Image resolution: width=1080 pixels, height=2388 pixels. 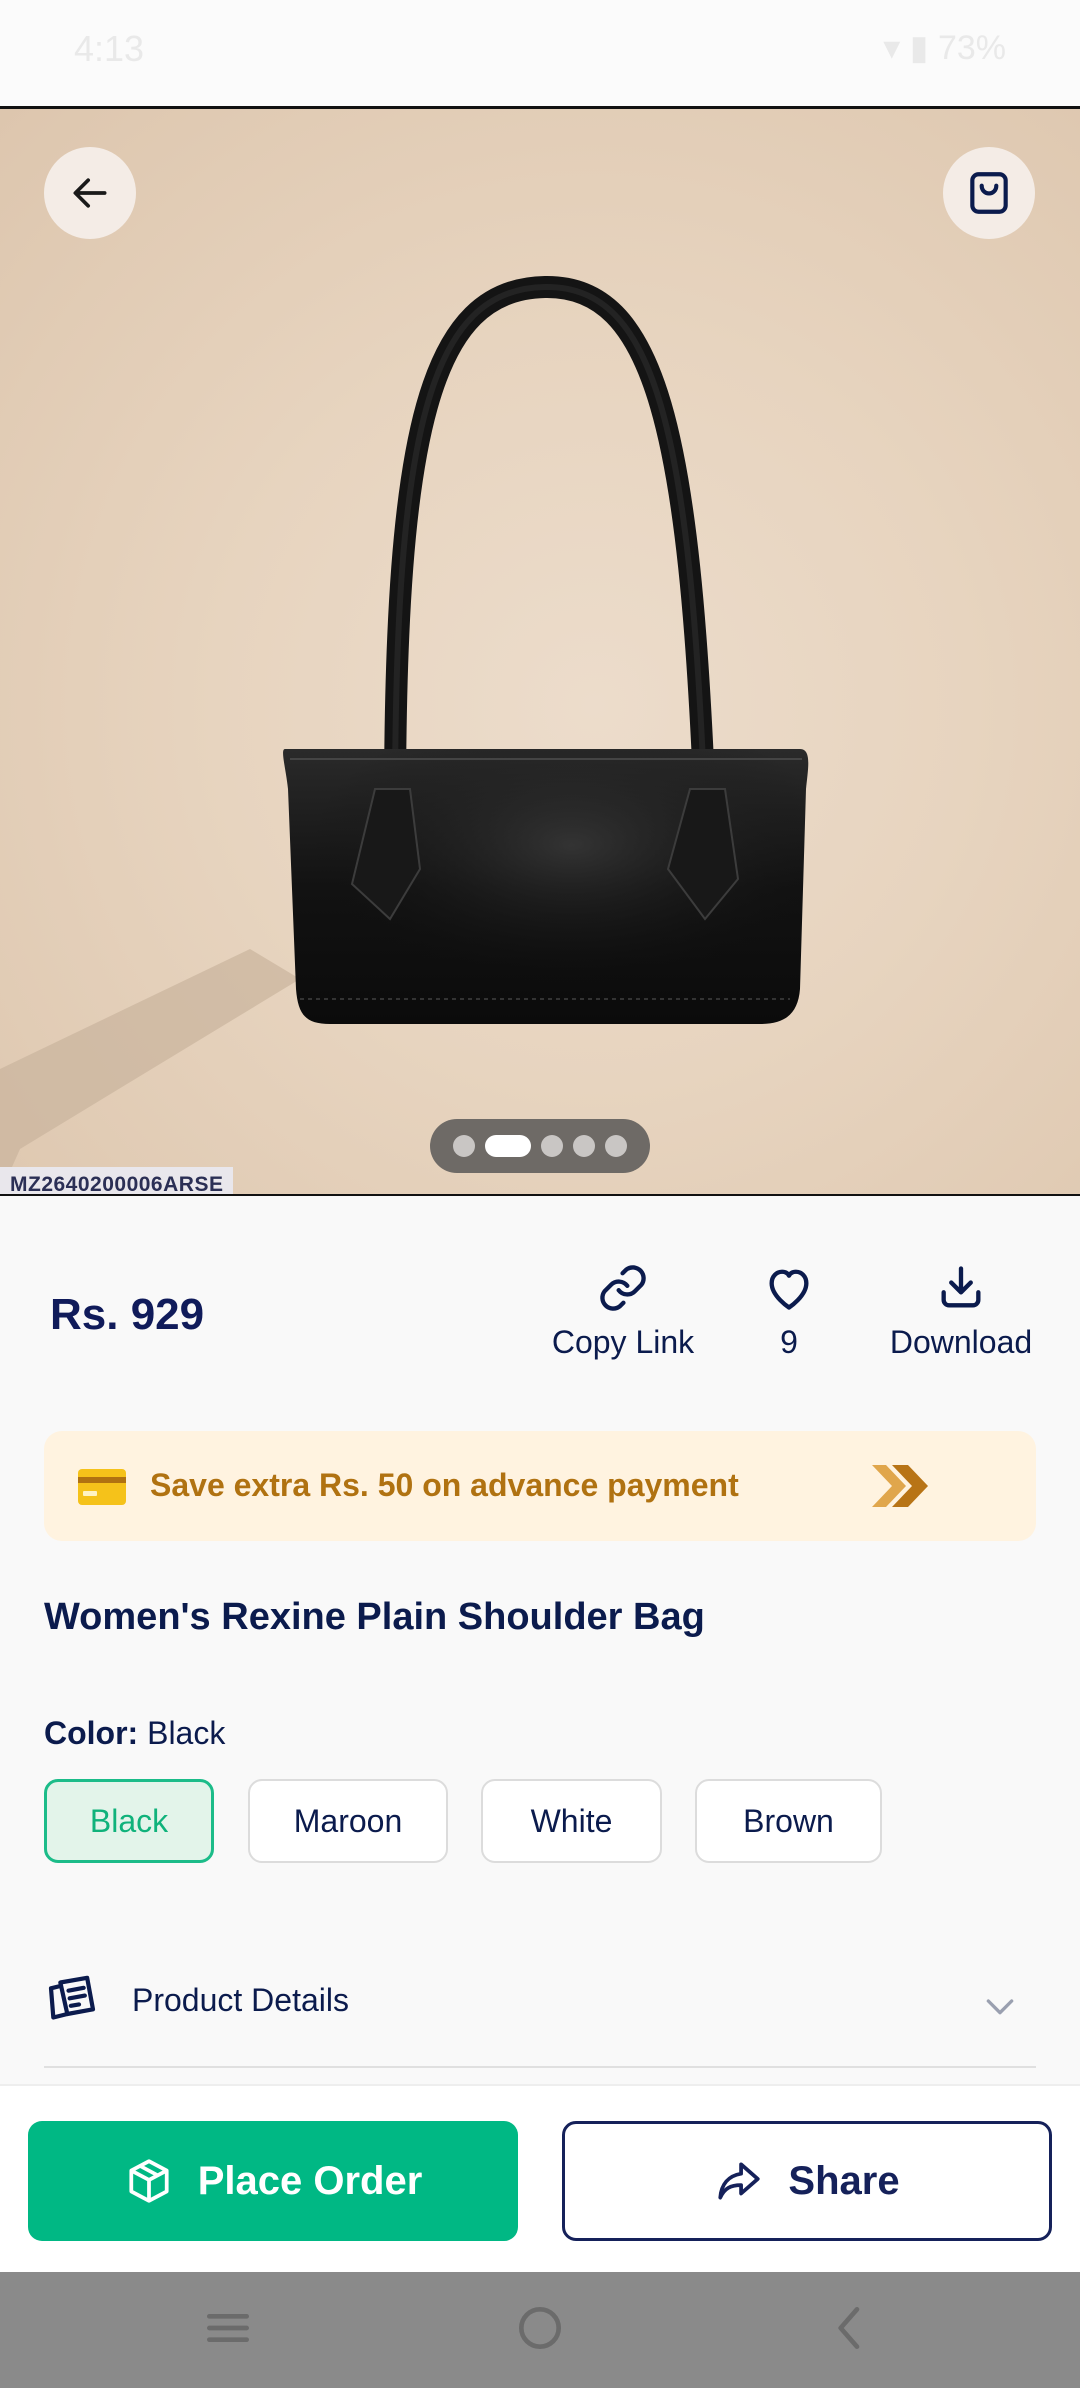 I want to click on back-nav-icon, so click(x=850, y=2328).